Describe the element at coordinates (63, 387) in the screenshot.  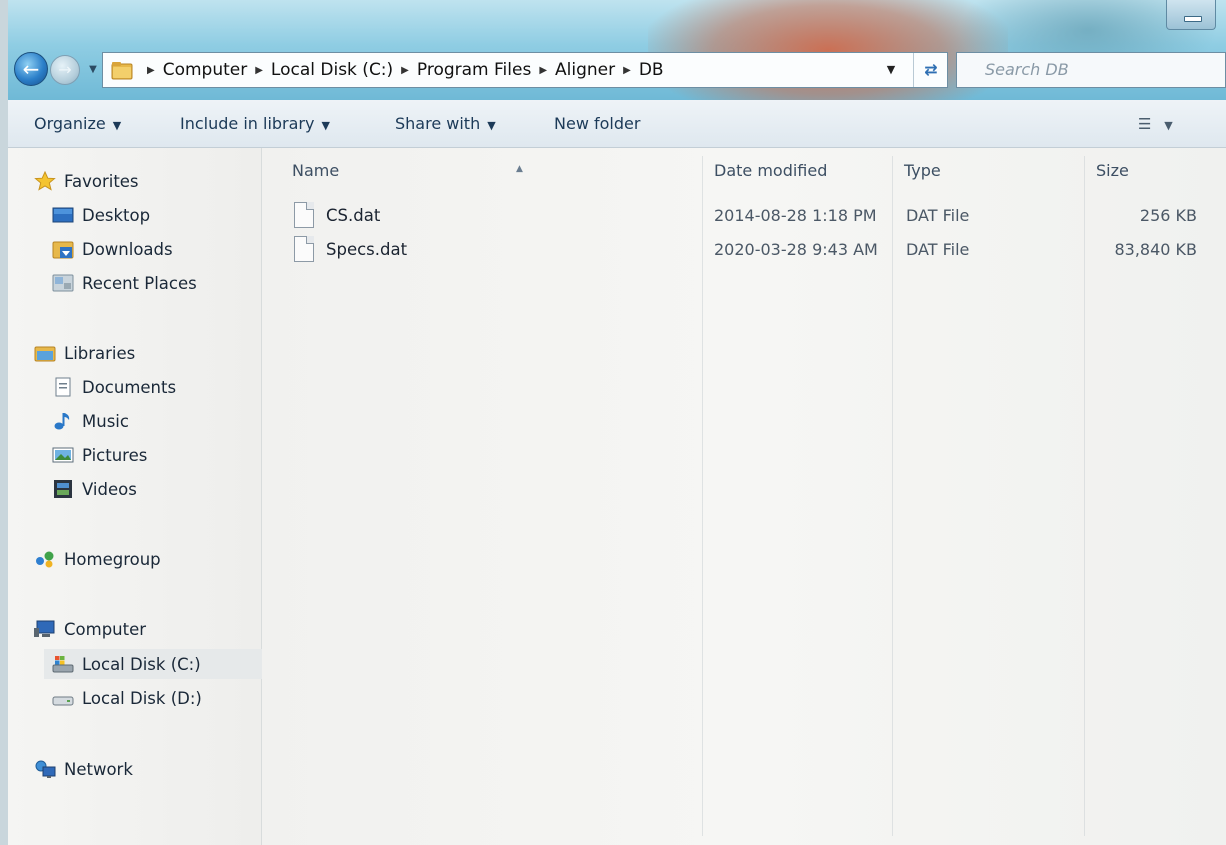
I see `documents-icon` at that location.